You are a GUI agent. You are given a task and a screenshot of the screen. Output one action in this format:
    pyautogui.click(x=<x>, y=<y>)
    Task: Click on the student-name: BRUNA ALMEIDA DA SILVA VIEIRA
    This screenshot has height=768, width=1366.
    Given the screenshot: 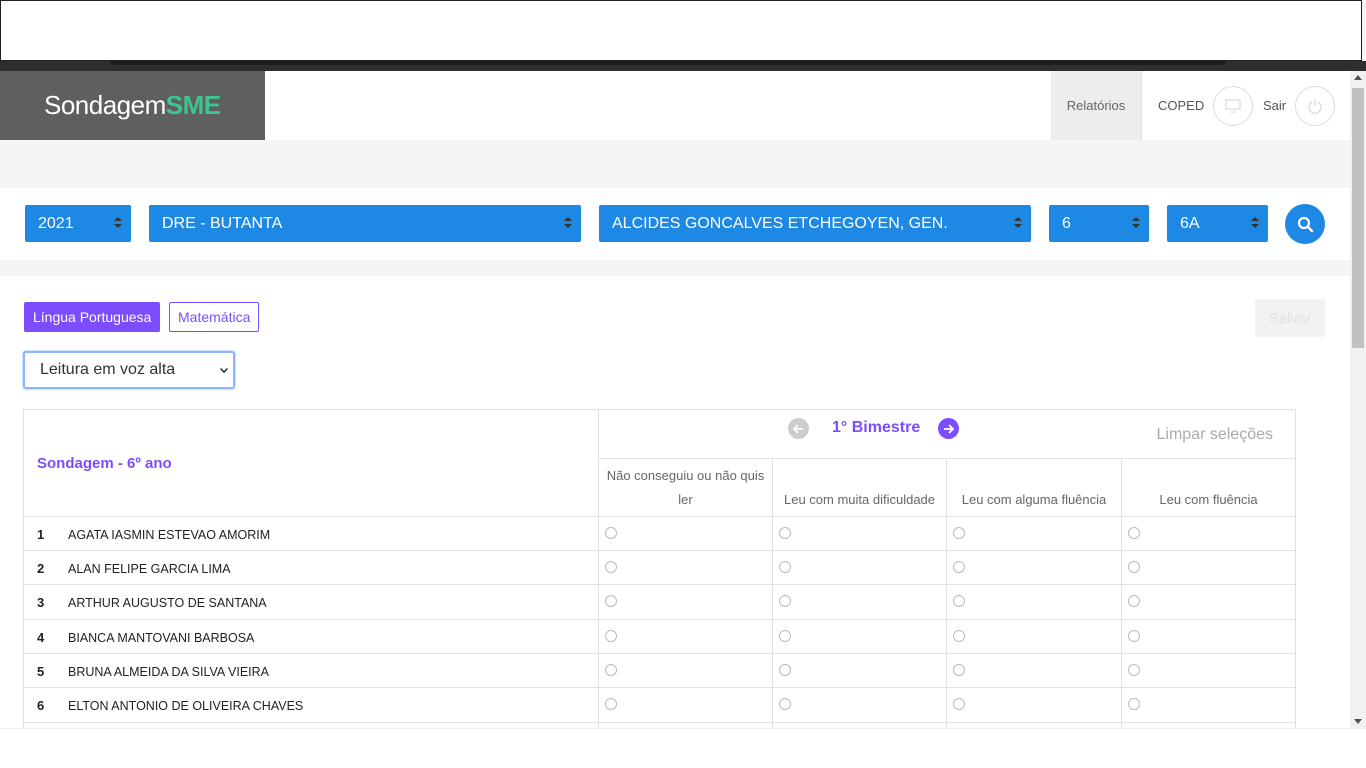 What is the action you would take?
    pyautogui.click(x=169, y=672)
    